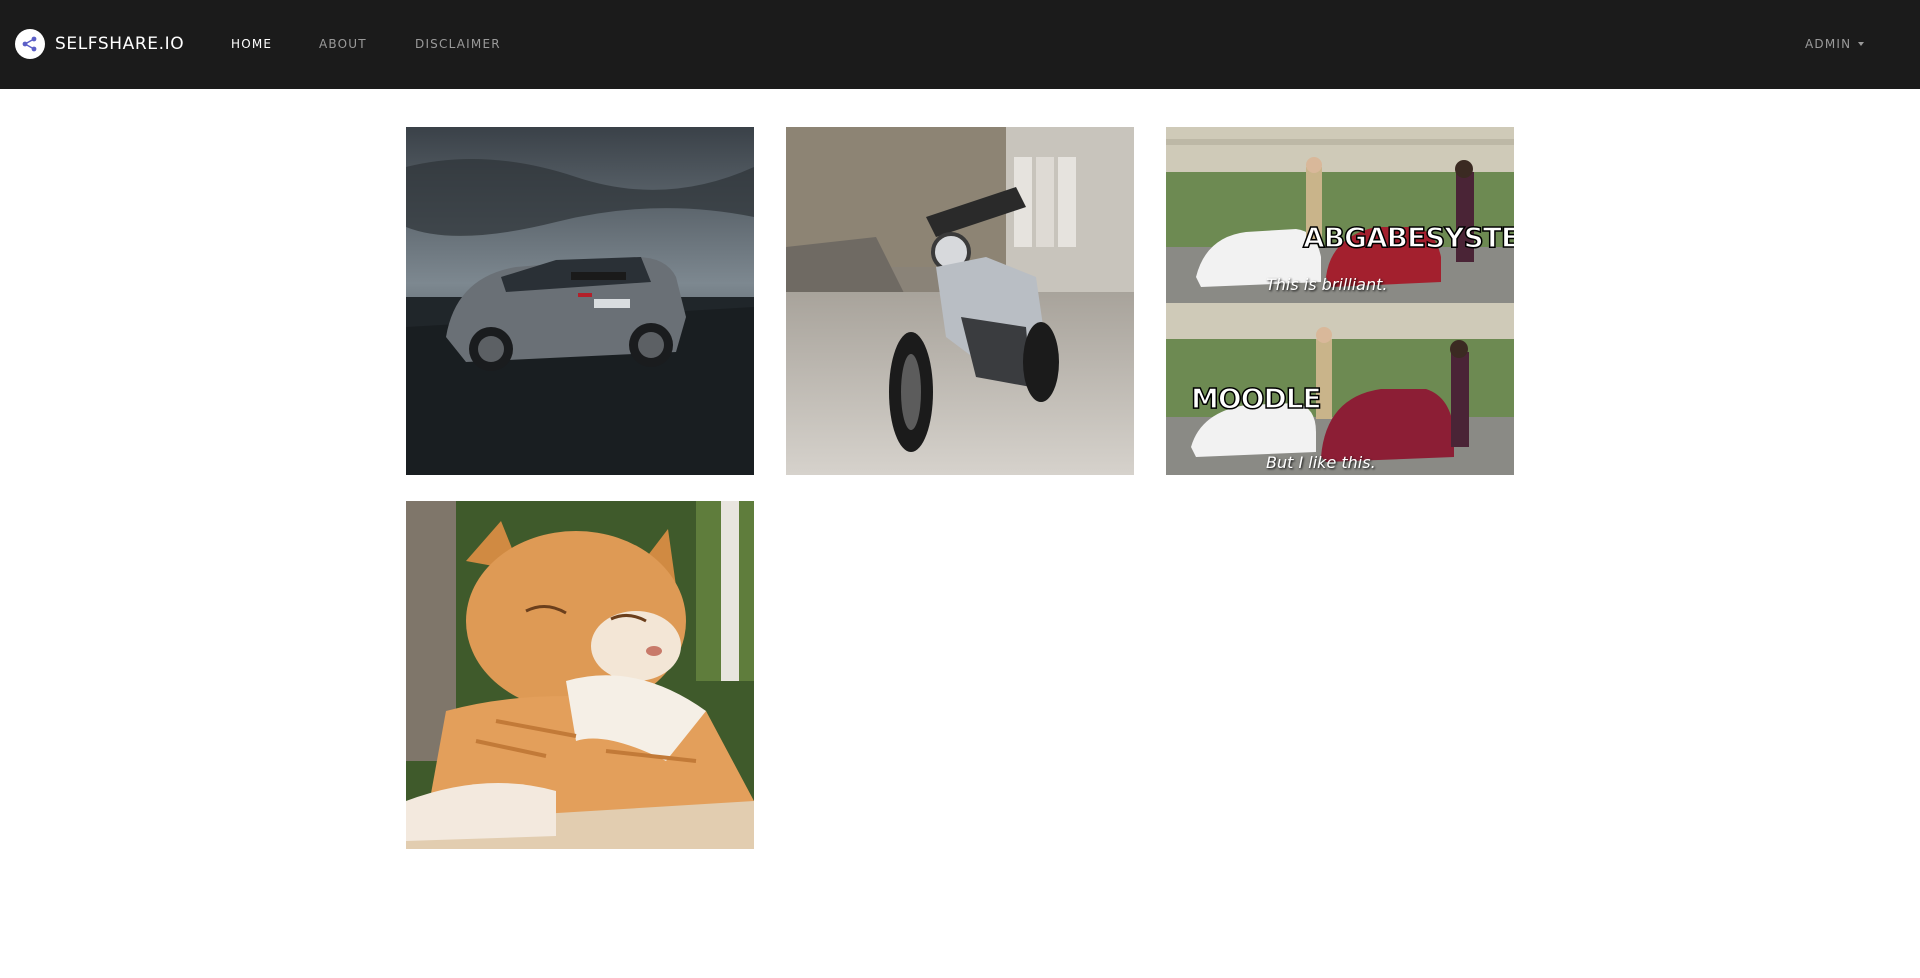 The height and width of the screenshot is (978, 1920). I want to click on brand-name: SELFSHARE.IO, so click(120, 44).